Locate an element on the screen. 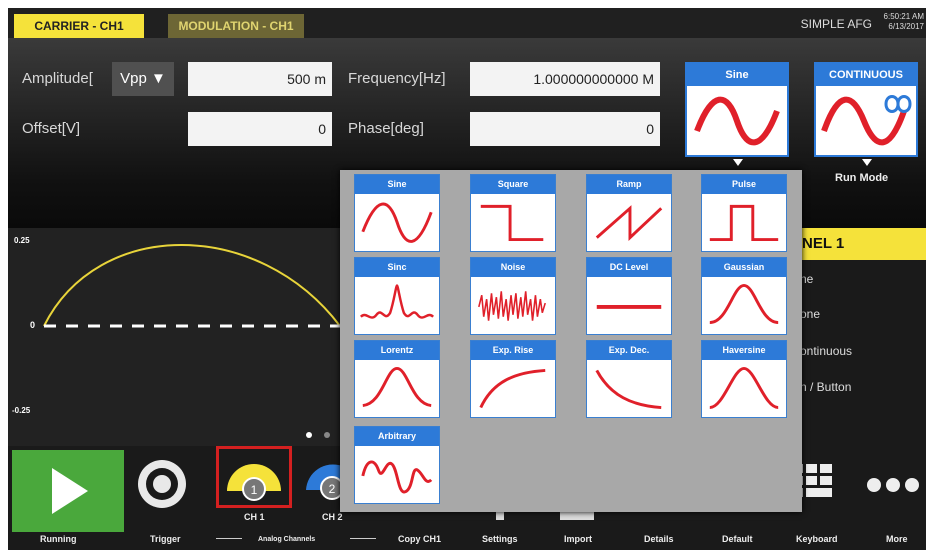 The height and width of the screenshot is (550, 926). clock-date: 6/13/2017 is located at coordinates (906, 26).